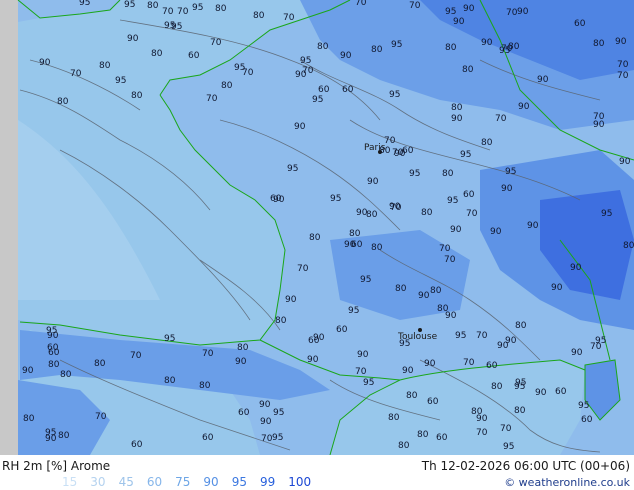 The width and height of the screenshot is (634, 490). What do you see at coordinates (300, 482) in the screenshot?
I see `legend-value: 100` at bounding box center [300, 482].